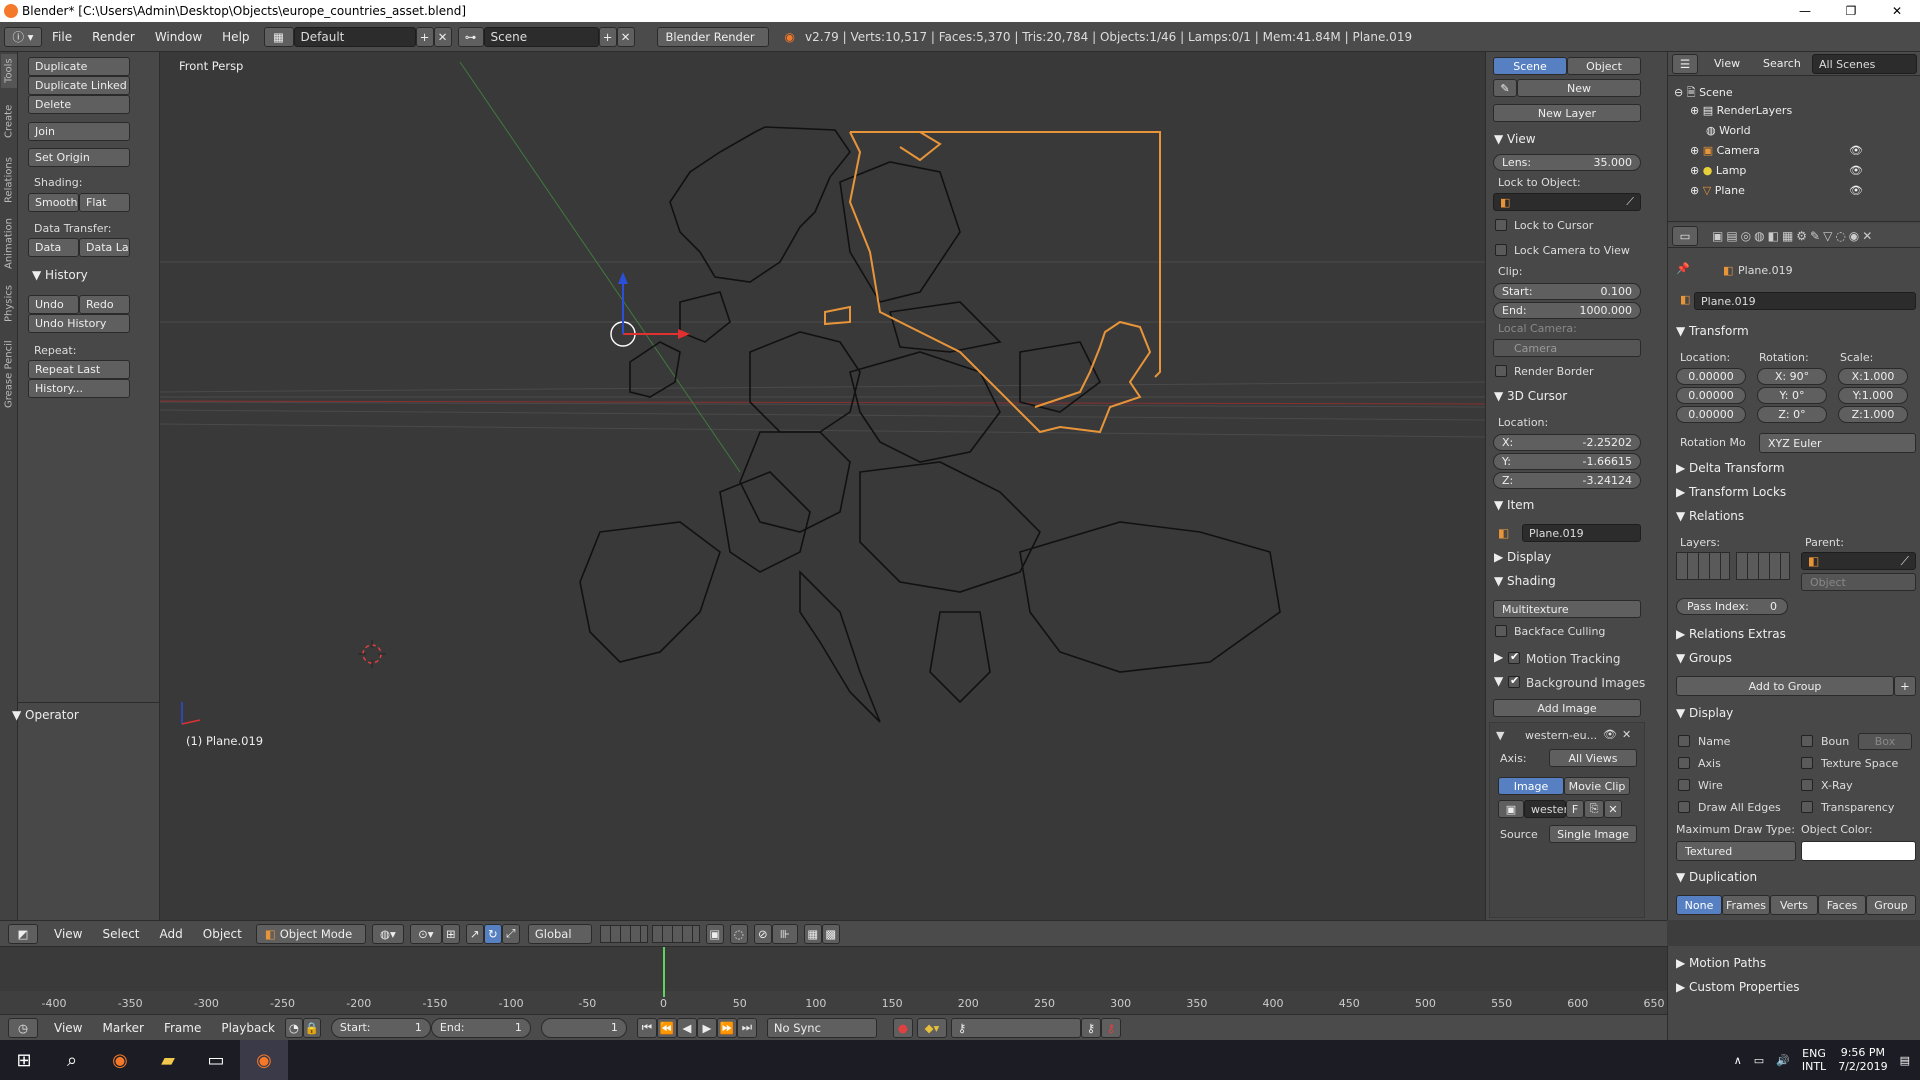 This screenshot has height=1080, width=1920. Describe the element at coordinates (1864, 64) in the screenshot. I see `outliner-display-select: All Scenes` at that location.